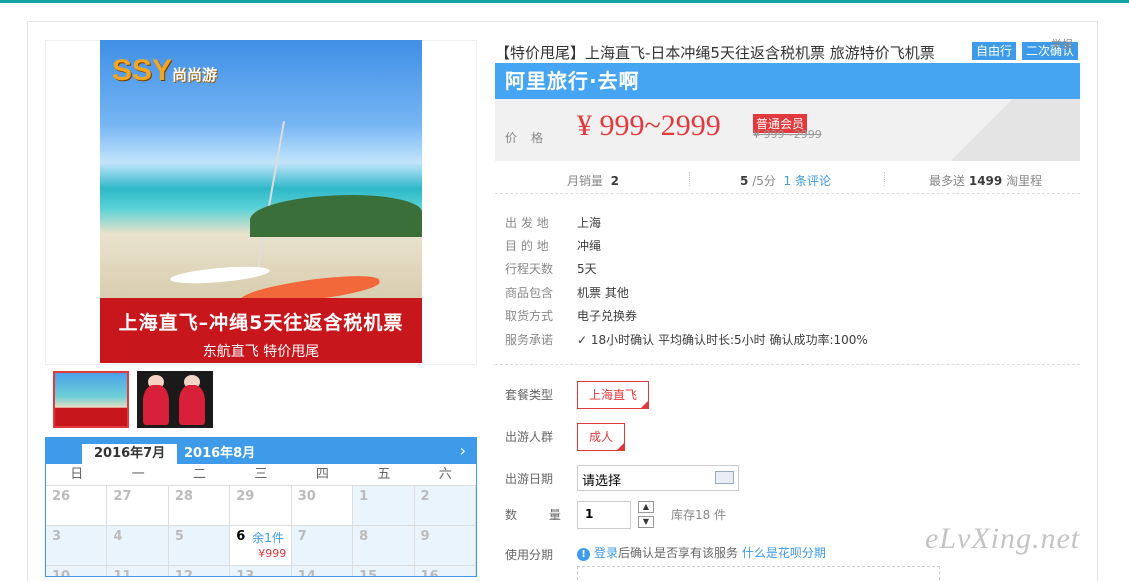 The width and height of the screenshot is (1129, 581). I want to click on huabei-link: 什么是花呗分期, so click(784, 553).